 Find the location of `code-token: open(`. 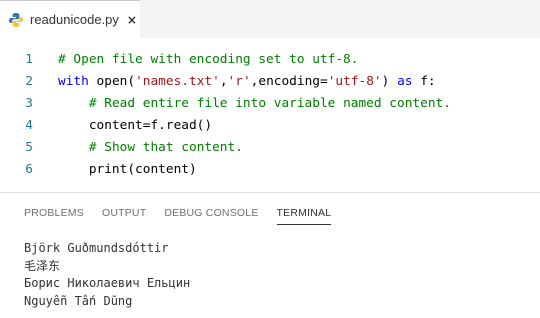

code-token: open( is located at coordinates (112, 81).